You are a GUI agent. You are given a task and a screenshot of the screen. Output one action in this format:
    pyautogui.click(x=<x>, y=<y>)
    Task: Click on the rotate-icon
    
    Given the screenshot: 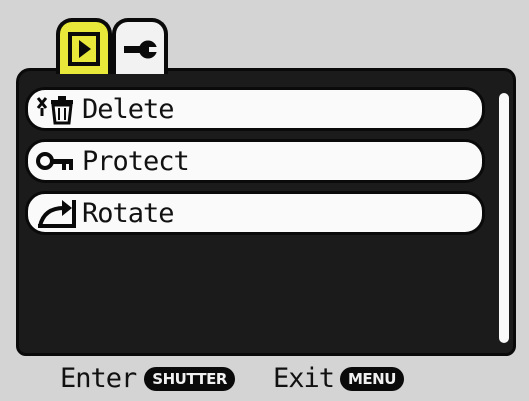 What is the action you would take?
    pyautogui.click(x=56, y=213)
    